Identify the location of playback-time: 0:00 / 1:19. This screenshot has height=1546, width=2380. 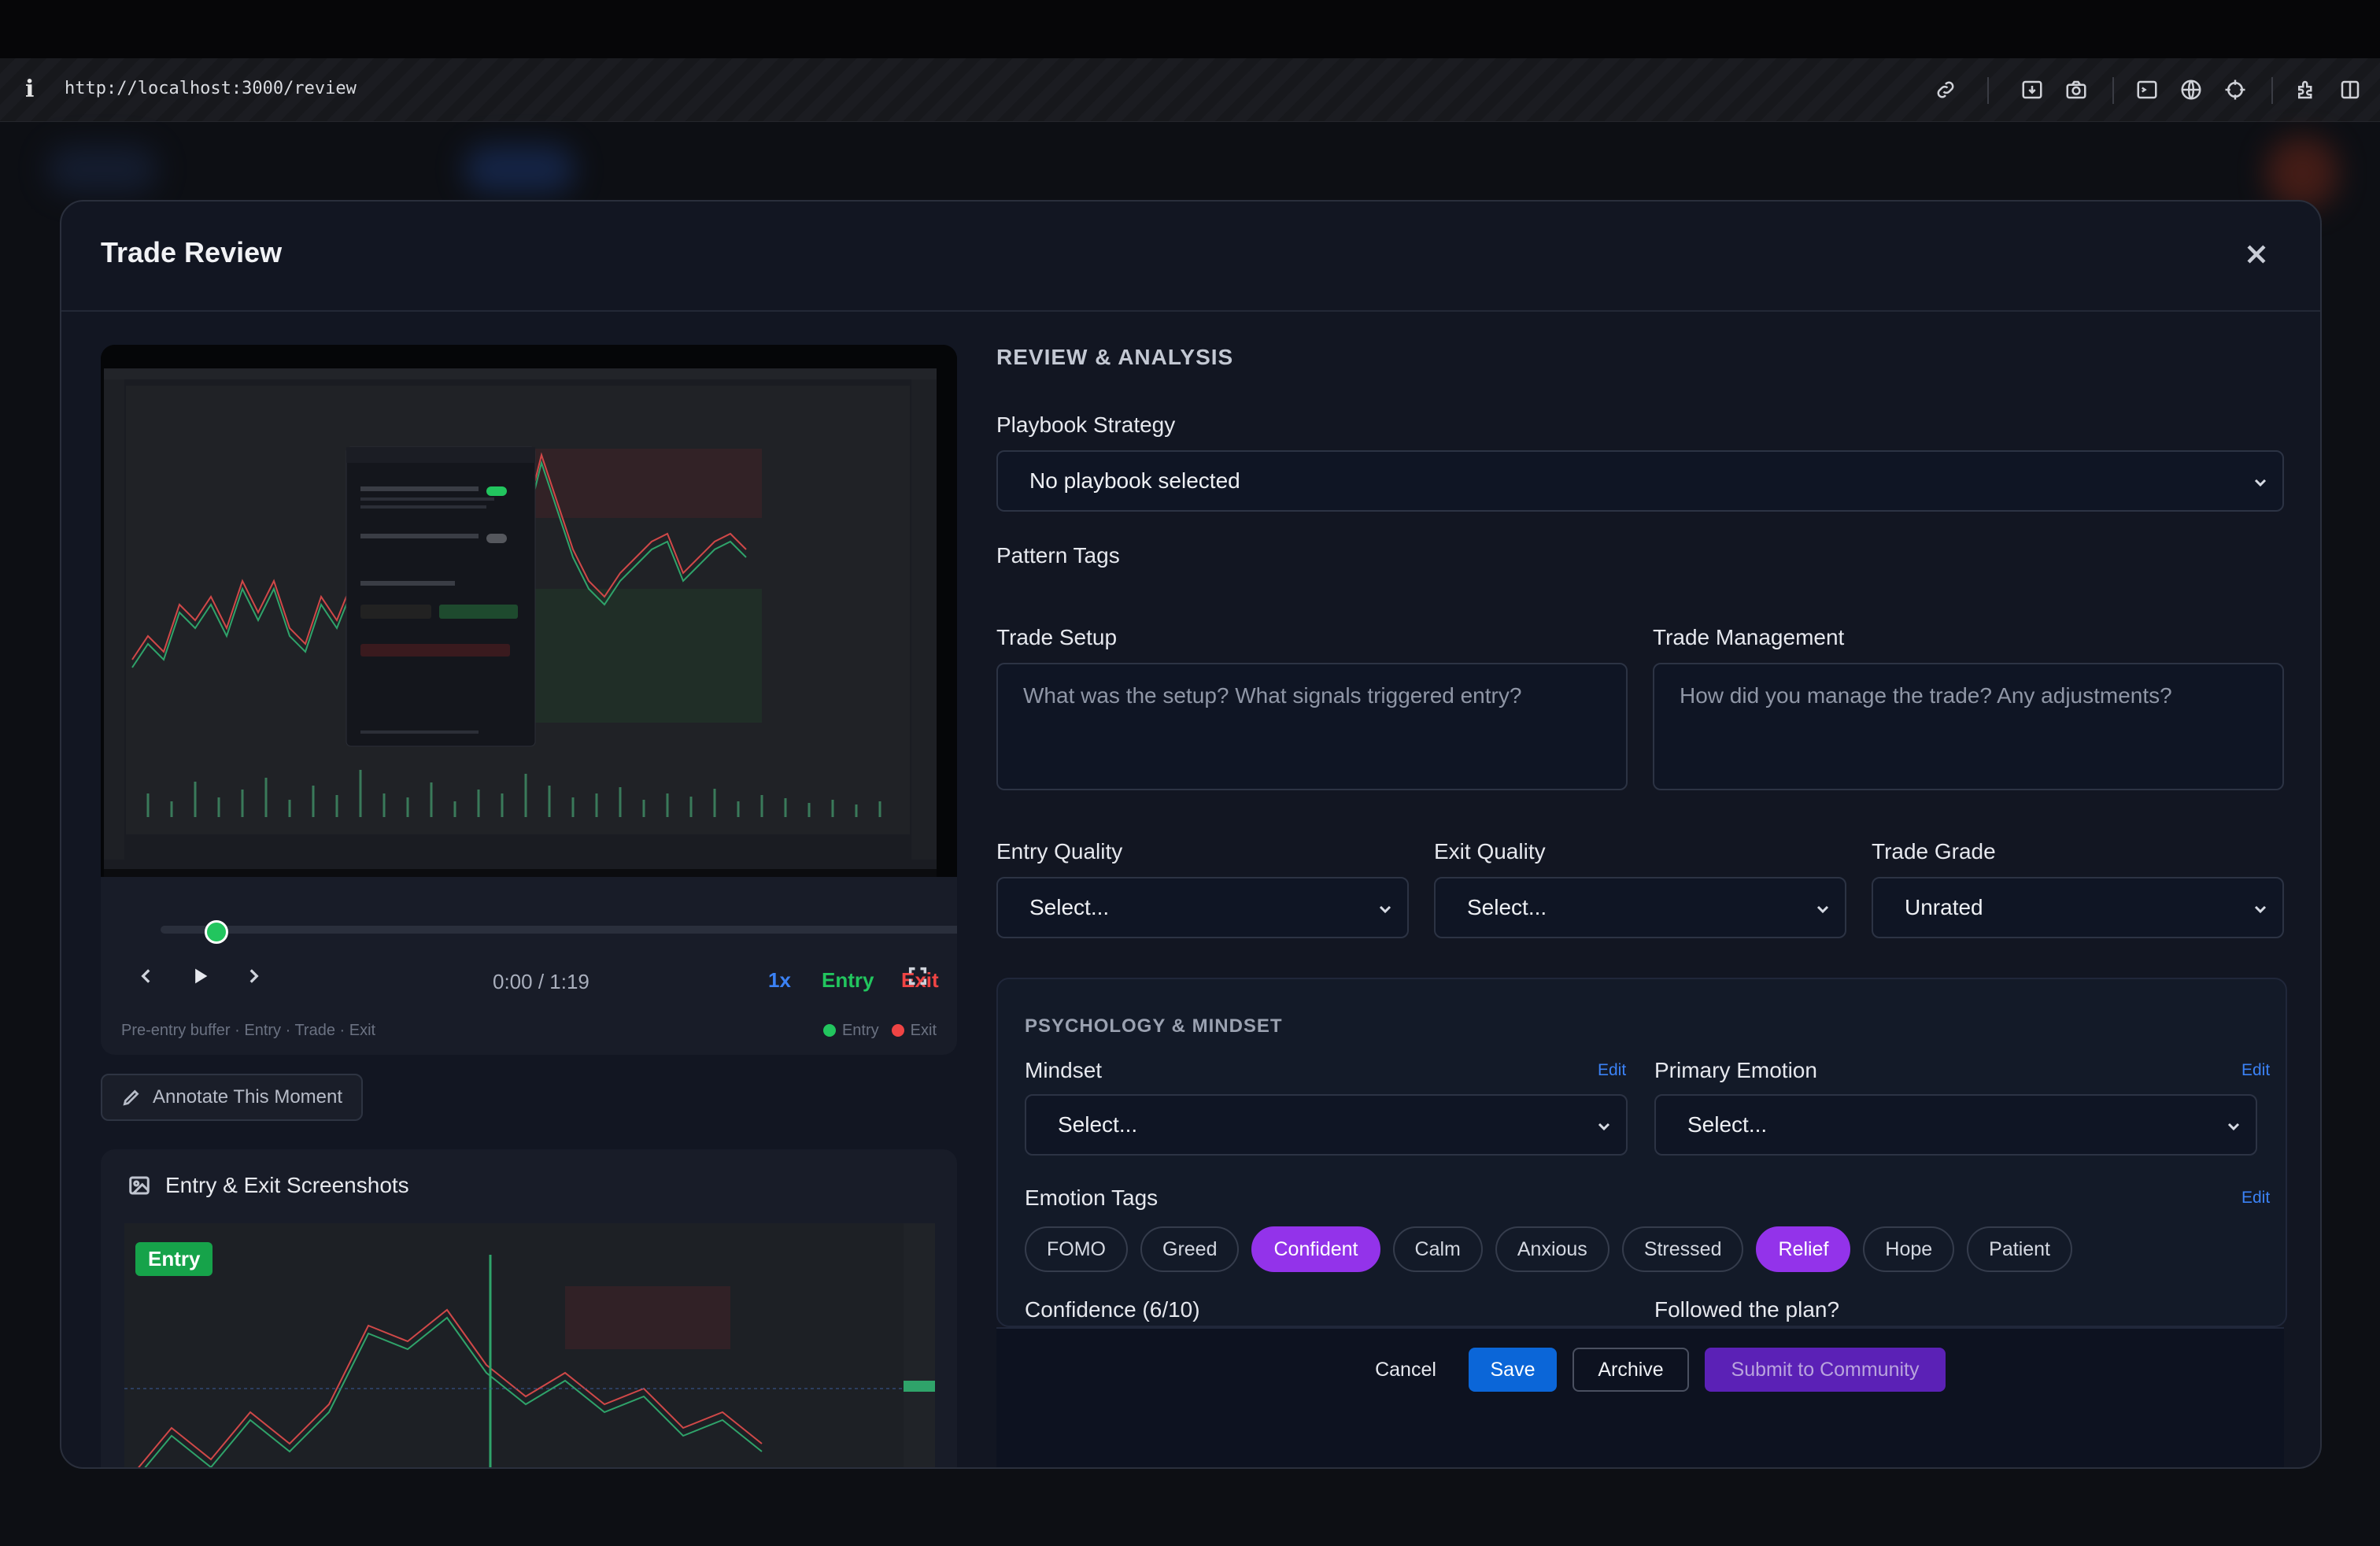
(541, 981).